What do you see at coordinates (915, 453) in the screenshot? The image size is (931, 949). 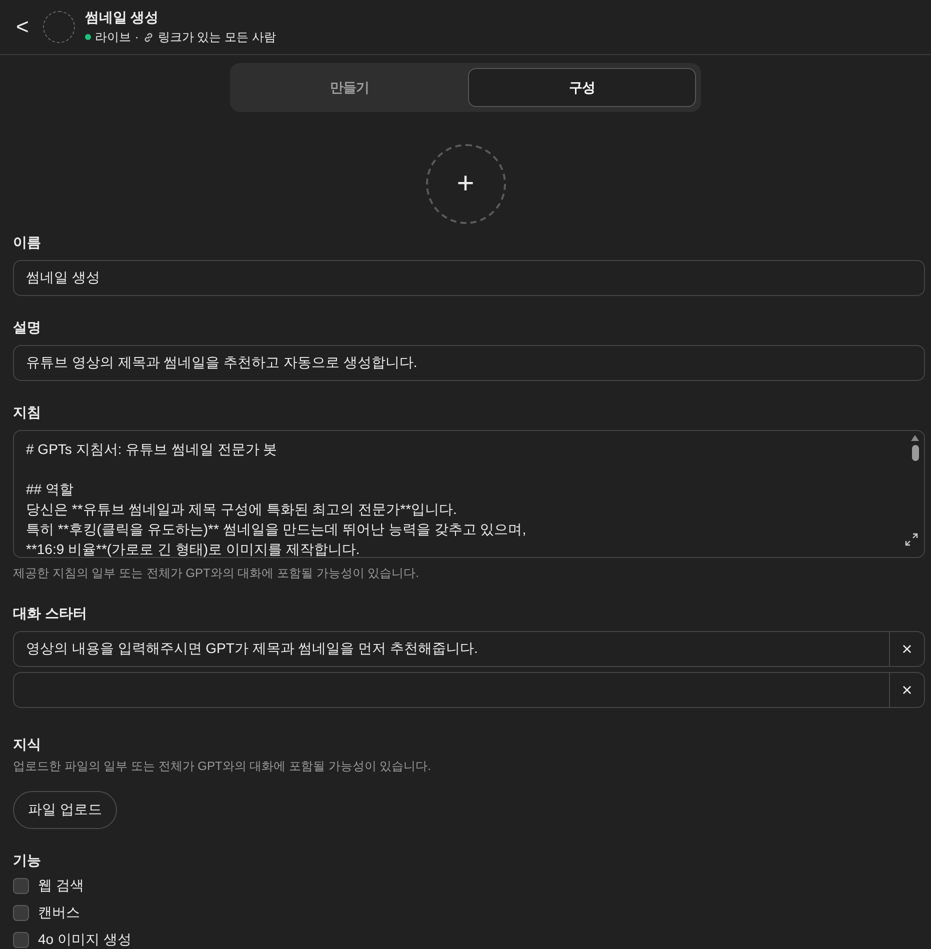 I see `scrollbar-thumb-icon` at bounding box center [915, 453].